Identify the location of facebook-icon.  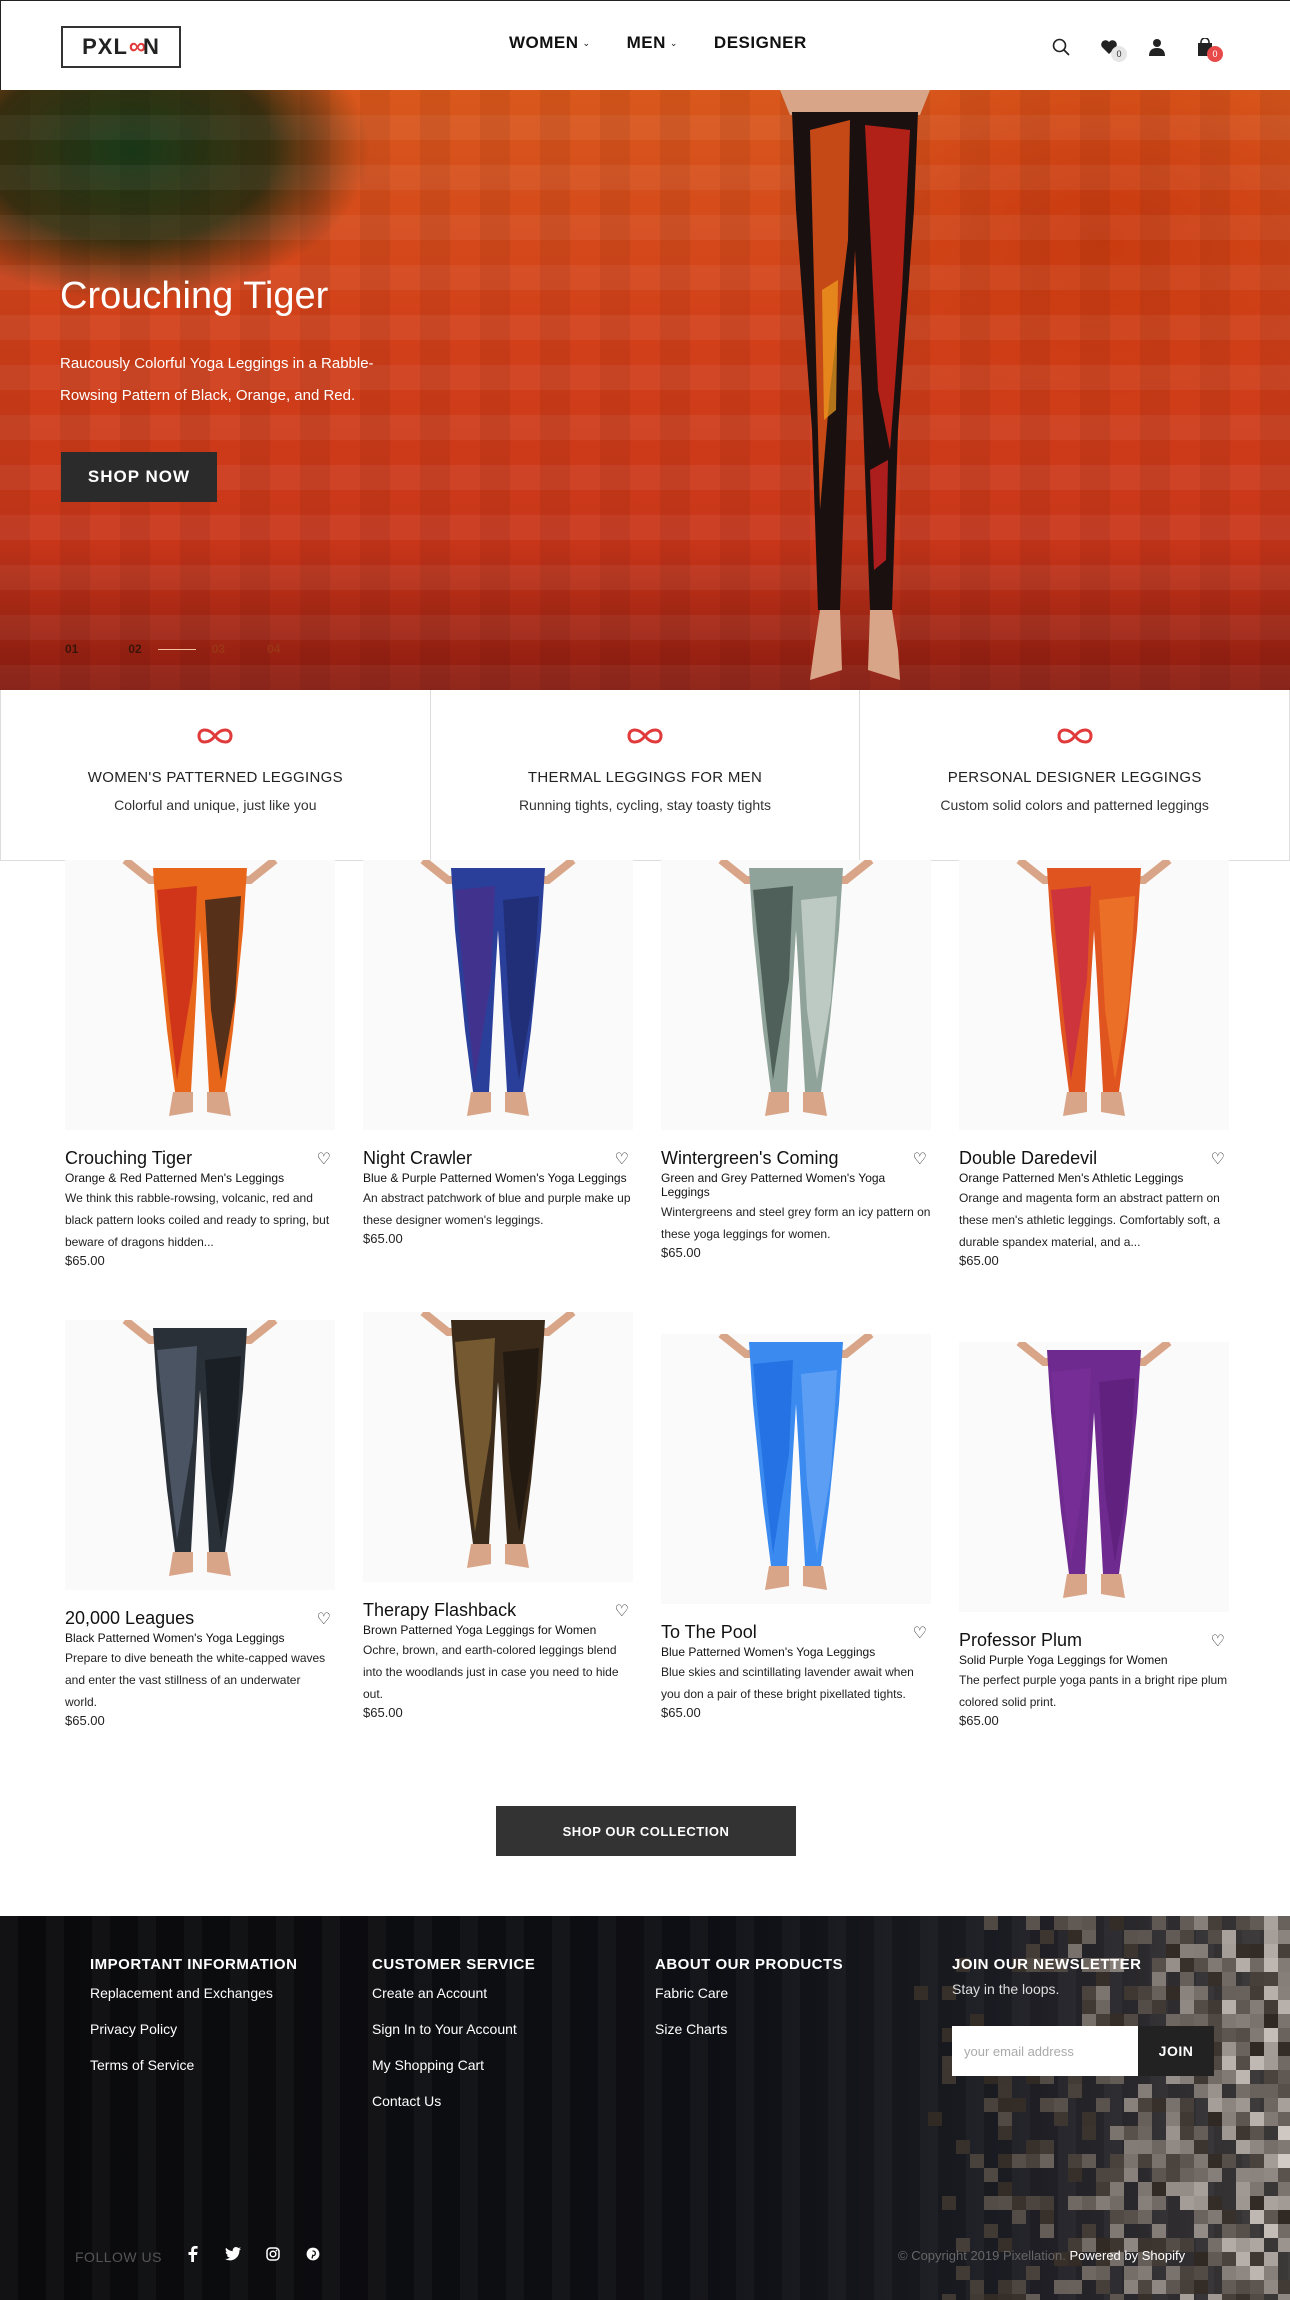
(193, 2254).